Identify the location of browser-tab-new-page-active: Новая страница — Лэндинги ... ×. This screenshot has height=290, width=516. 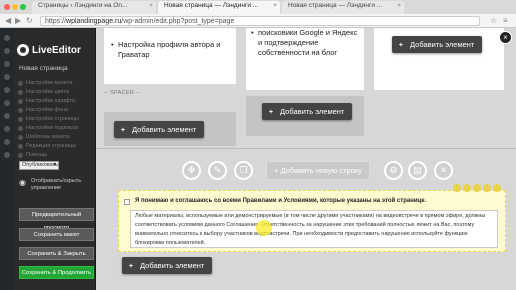
(219, 7).